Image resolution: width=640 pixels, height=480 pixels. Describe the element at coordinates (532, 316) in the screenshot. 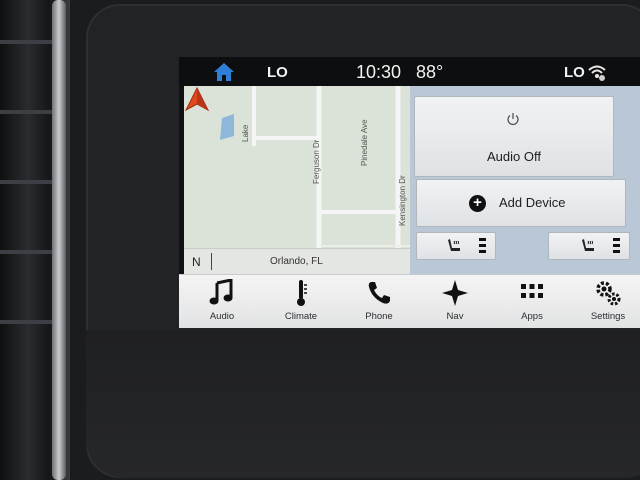

I see `menu-apps-label: Apps` at that location.